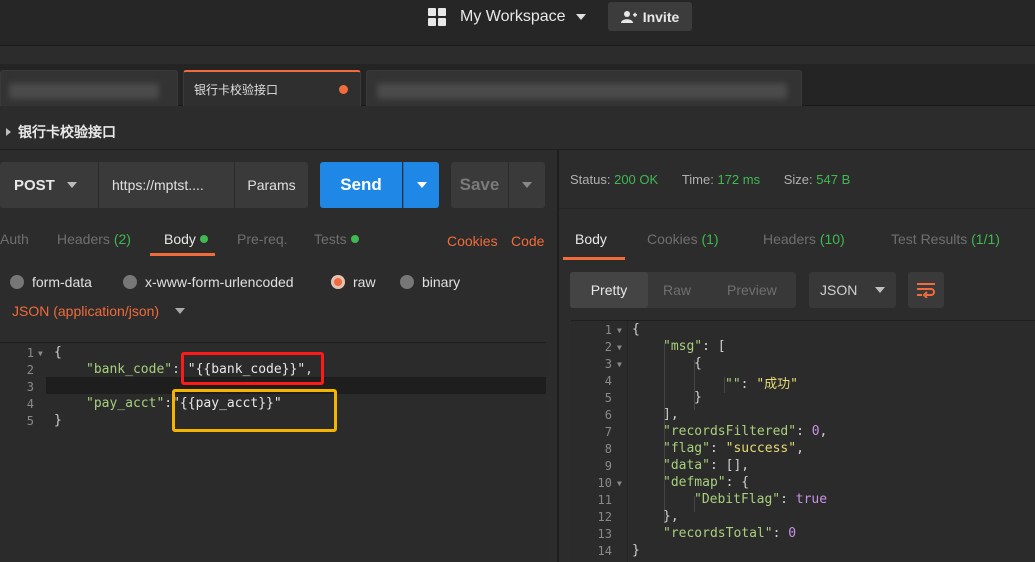 The image size is (1035, 562). I want to click on tab-test-results: Test Results (1/1), so click(945, 239).